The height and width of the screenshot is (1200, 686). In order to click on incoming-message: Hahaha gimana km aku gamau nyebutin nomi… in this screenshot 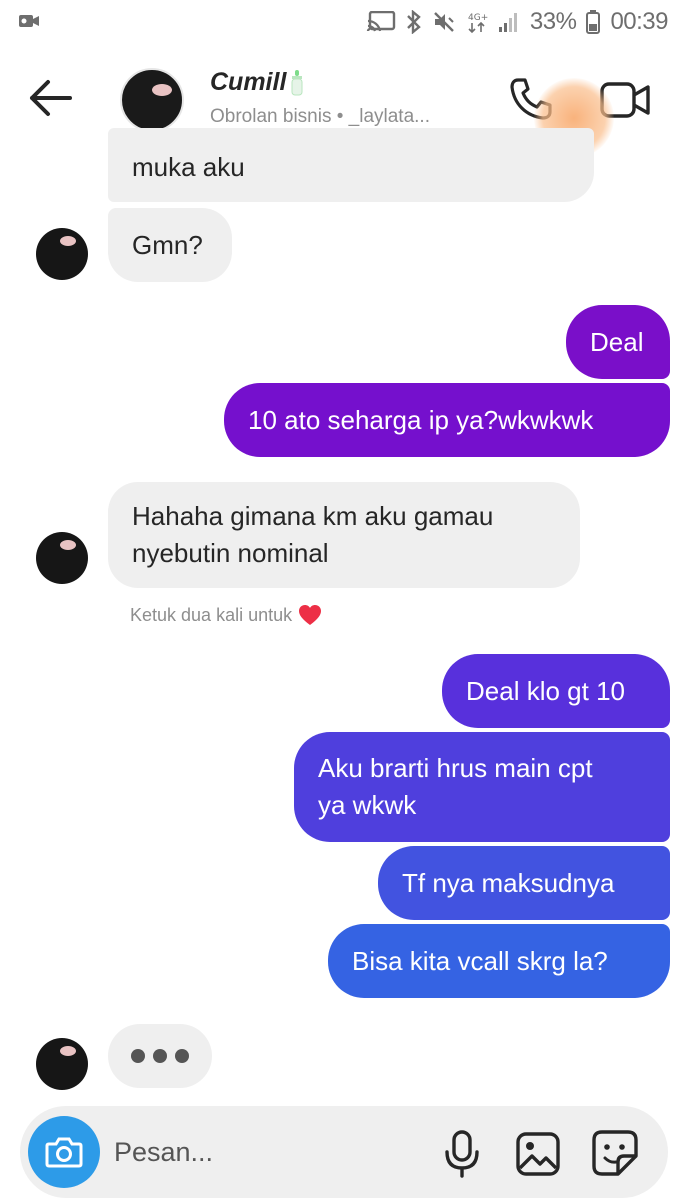, I will do `click(344, 535)`.